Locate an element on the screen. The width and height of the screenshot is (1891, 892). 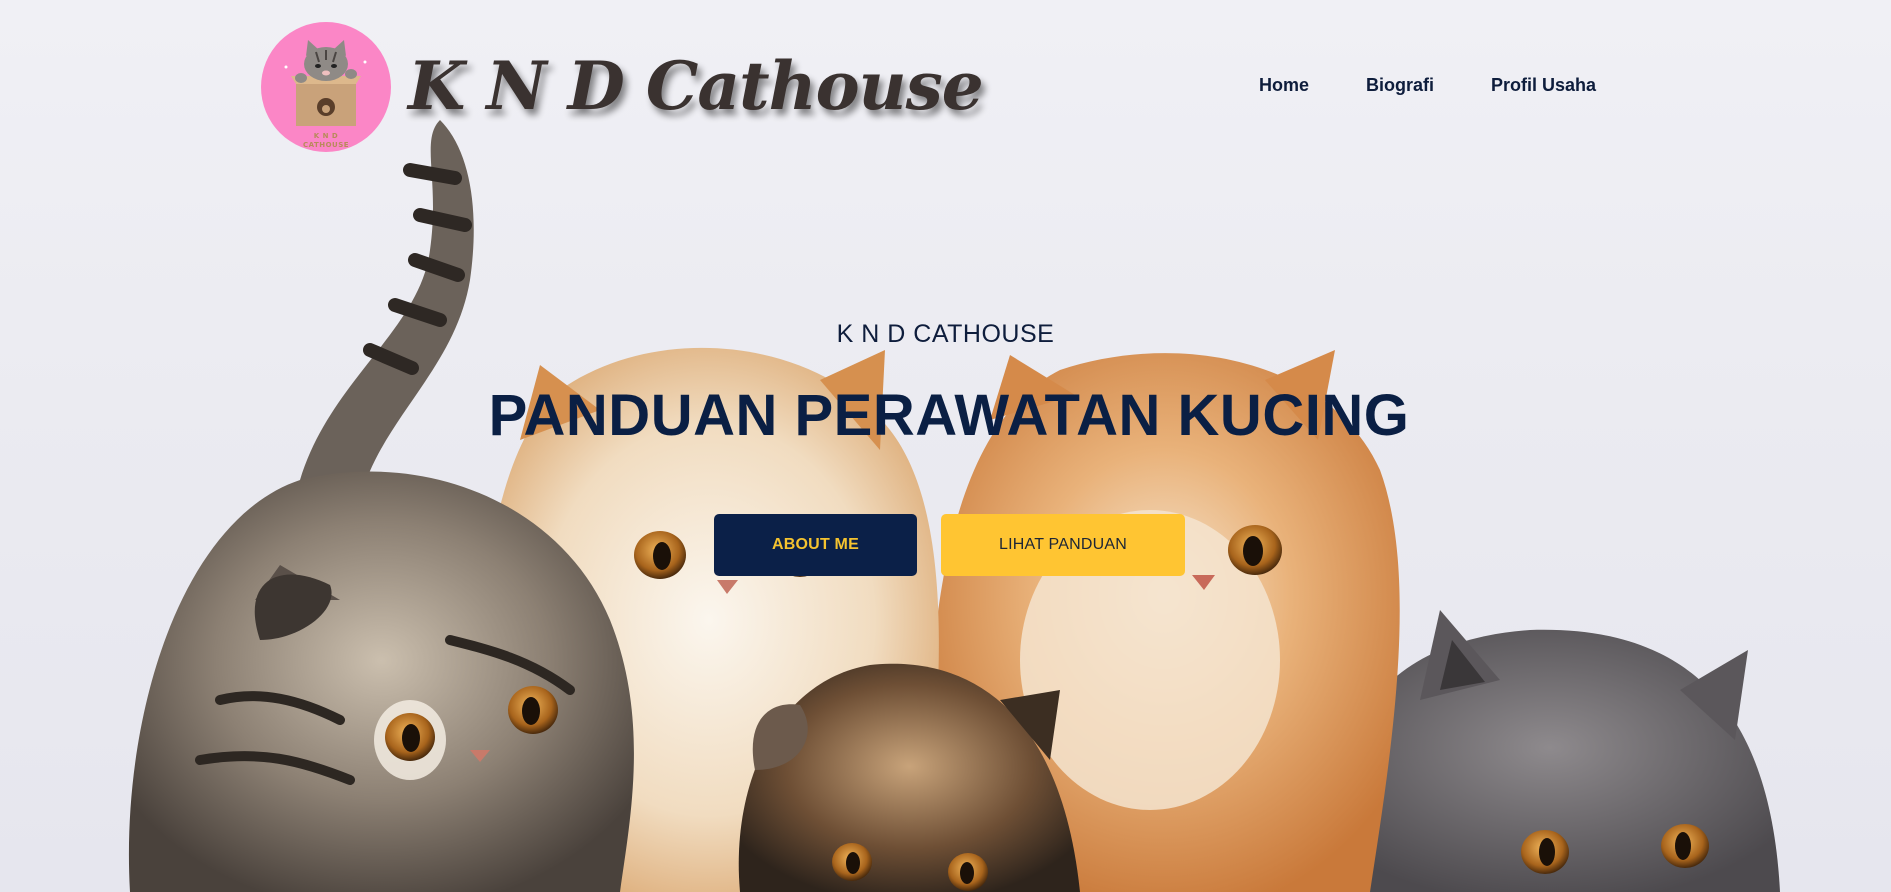
logo-caption: K N D CATHOUSE is located at coordinates (326, 141).